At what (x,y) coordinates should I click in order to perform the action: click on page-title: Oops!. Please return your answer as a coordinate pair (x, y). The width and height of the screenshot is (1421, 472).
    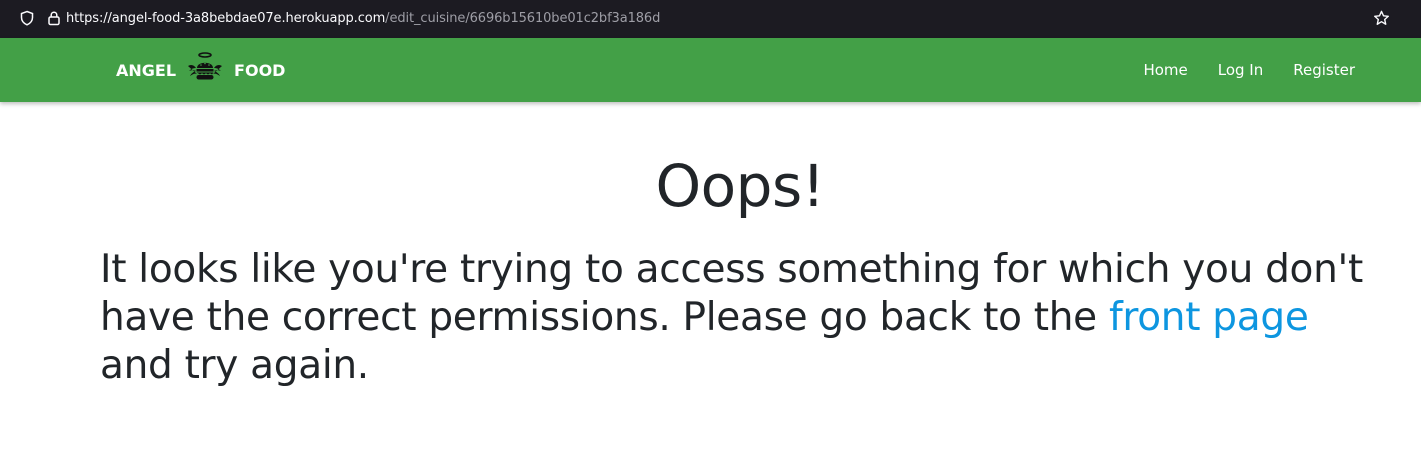
    Looking at the image, I should click on (740, 186).